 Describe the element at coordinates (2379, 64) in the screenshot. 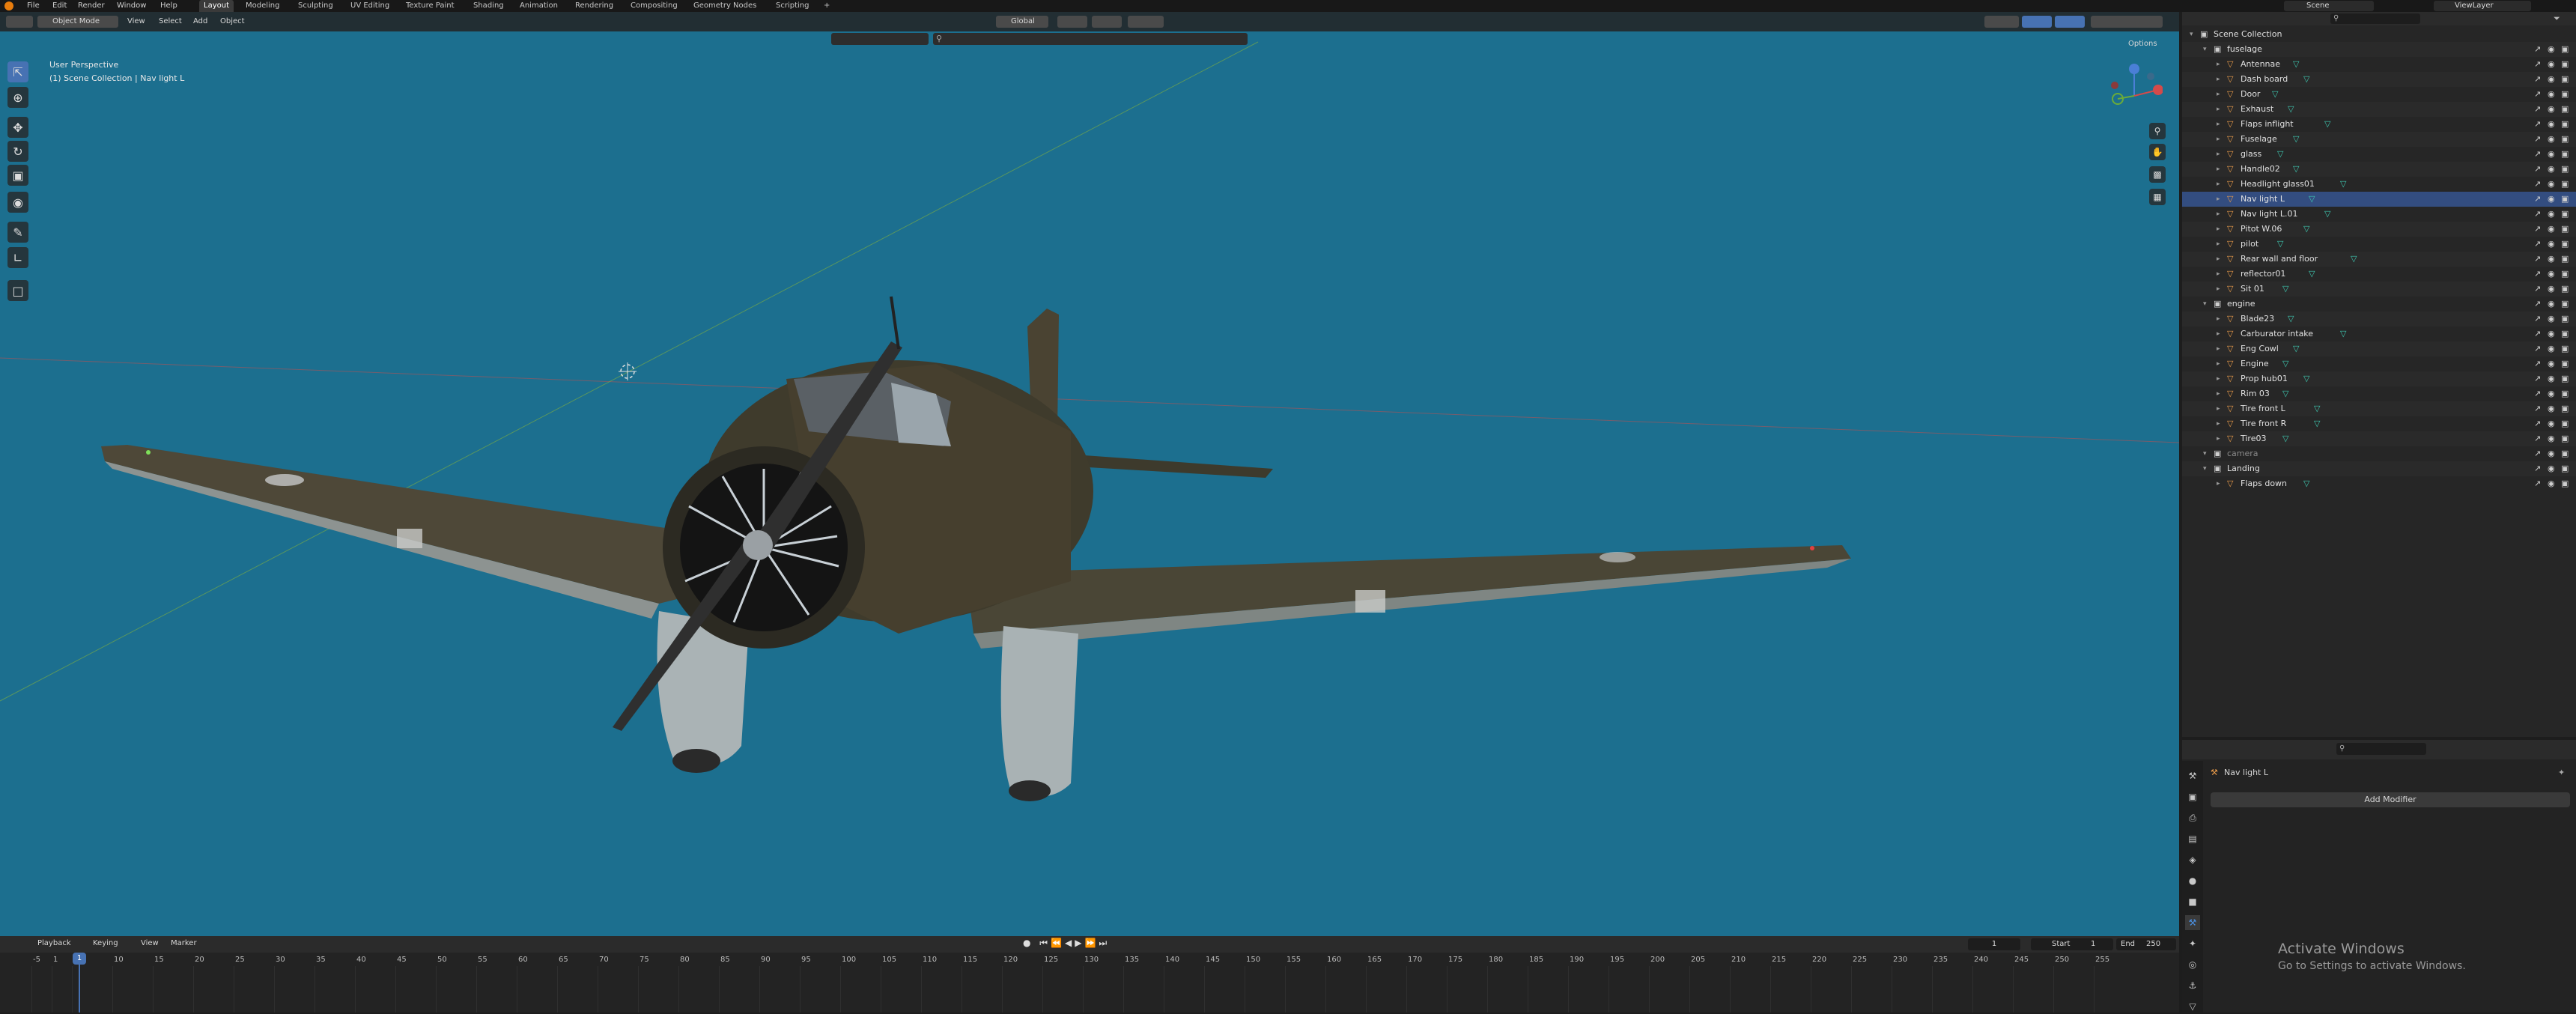

I see `outliner-object-row: ▸ ▽ Antennae ▽ ↗ ◉ ▣` at that location.